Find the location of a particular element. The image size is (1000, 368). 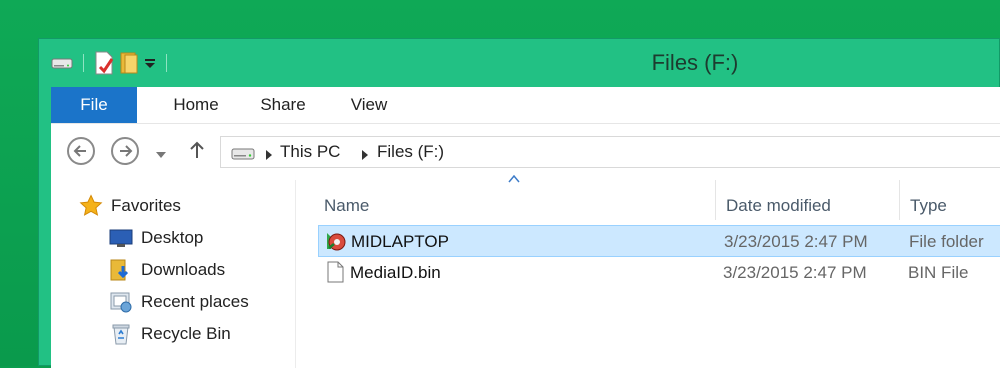

breadcrumb-this-pc: This PC is located at coordinates (310, 152).